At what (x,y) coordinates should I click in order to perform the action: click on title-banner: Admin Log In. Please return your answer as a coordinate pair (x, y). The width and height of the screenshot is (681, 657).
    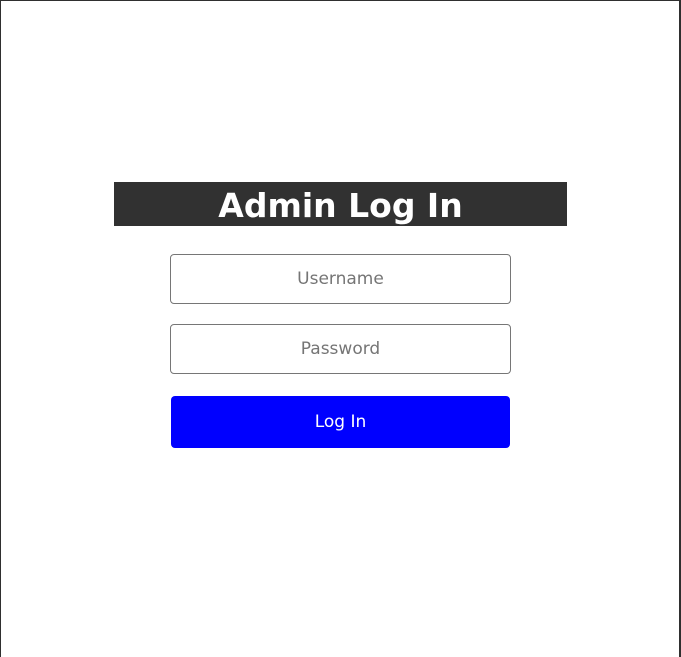
    Looking at the image, I should click on (340, 204).